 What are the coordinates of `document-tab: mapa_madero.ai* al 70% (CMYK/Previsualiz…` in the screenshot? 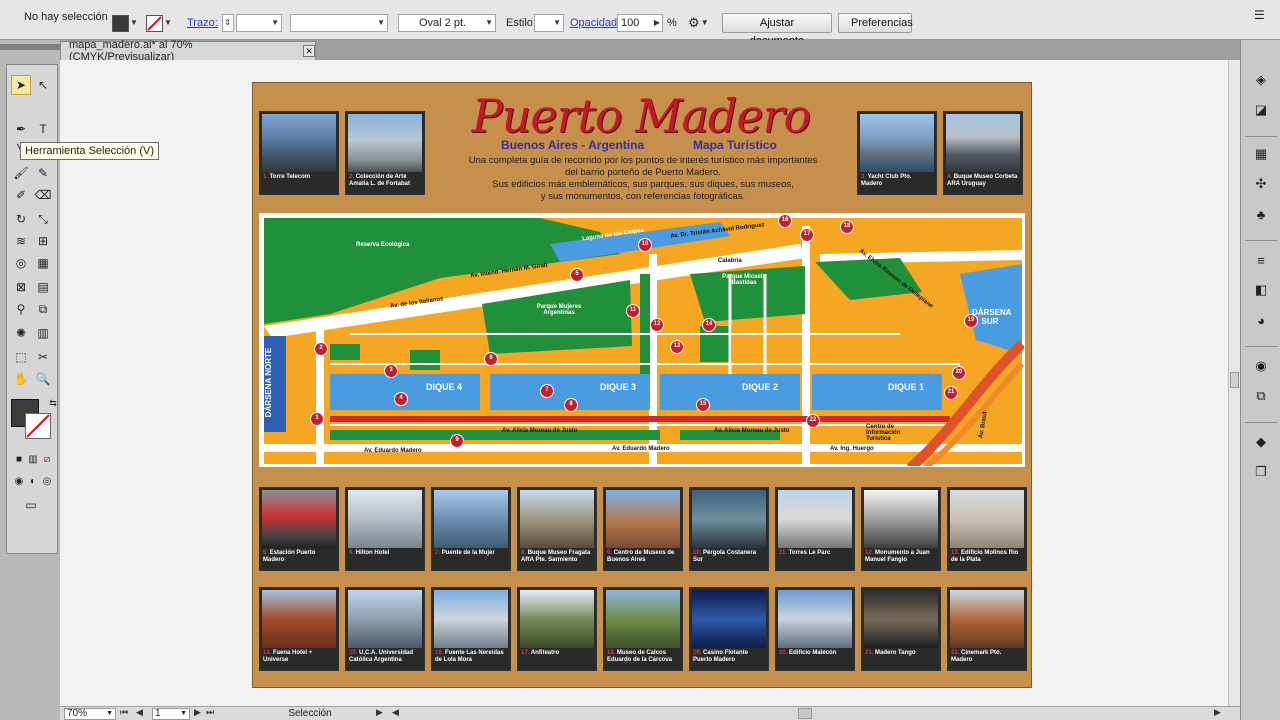 It's located at (188, 51).